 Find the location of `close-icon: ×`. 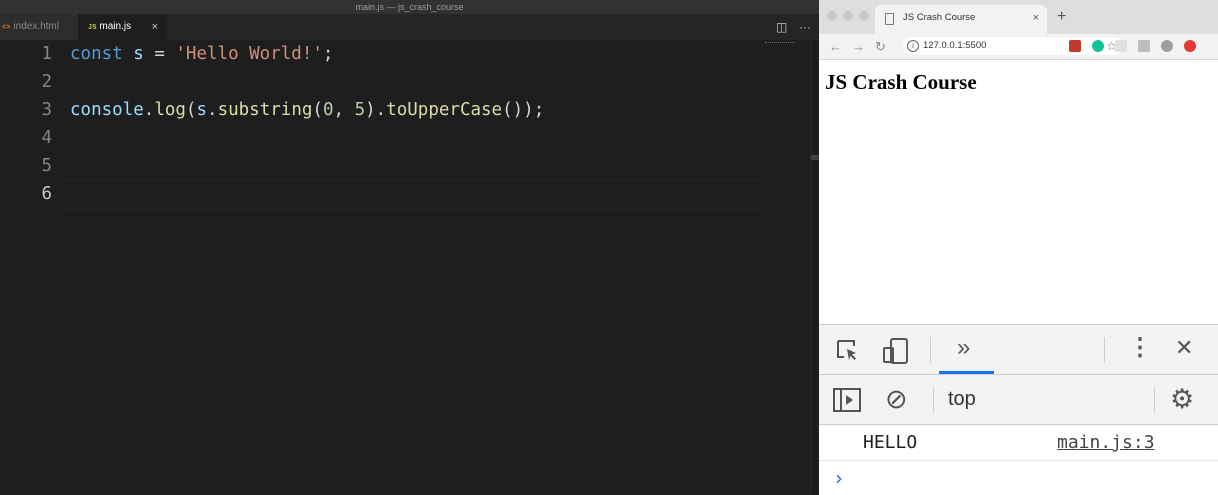

close-icon: × is located at coordinates (155, 27).